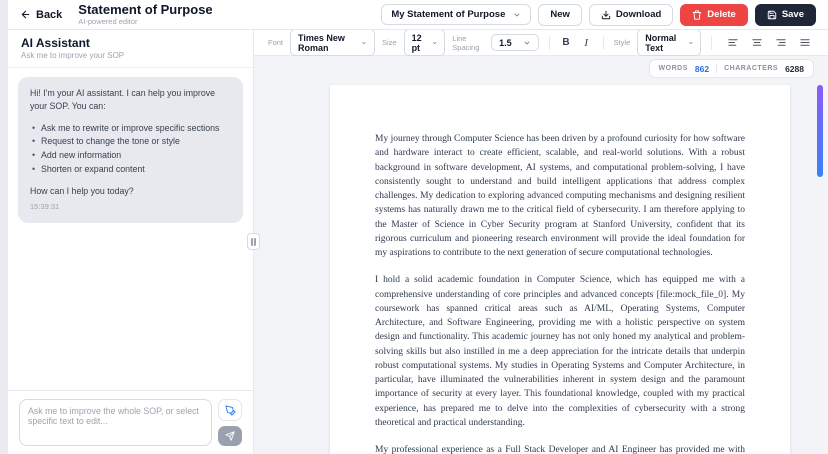 This screenshot has height=454, width=828. I want to click on font-select-value: Times New Roman, so click(321, 42).